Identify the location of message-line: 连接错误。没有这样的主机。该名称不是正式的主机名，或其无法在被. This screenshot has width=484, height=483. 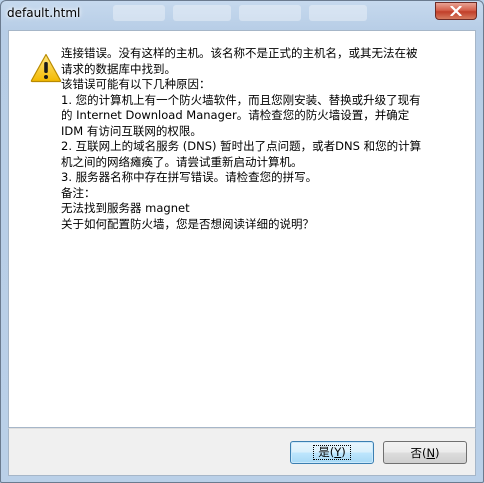
(239, 53).